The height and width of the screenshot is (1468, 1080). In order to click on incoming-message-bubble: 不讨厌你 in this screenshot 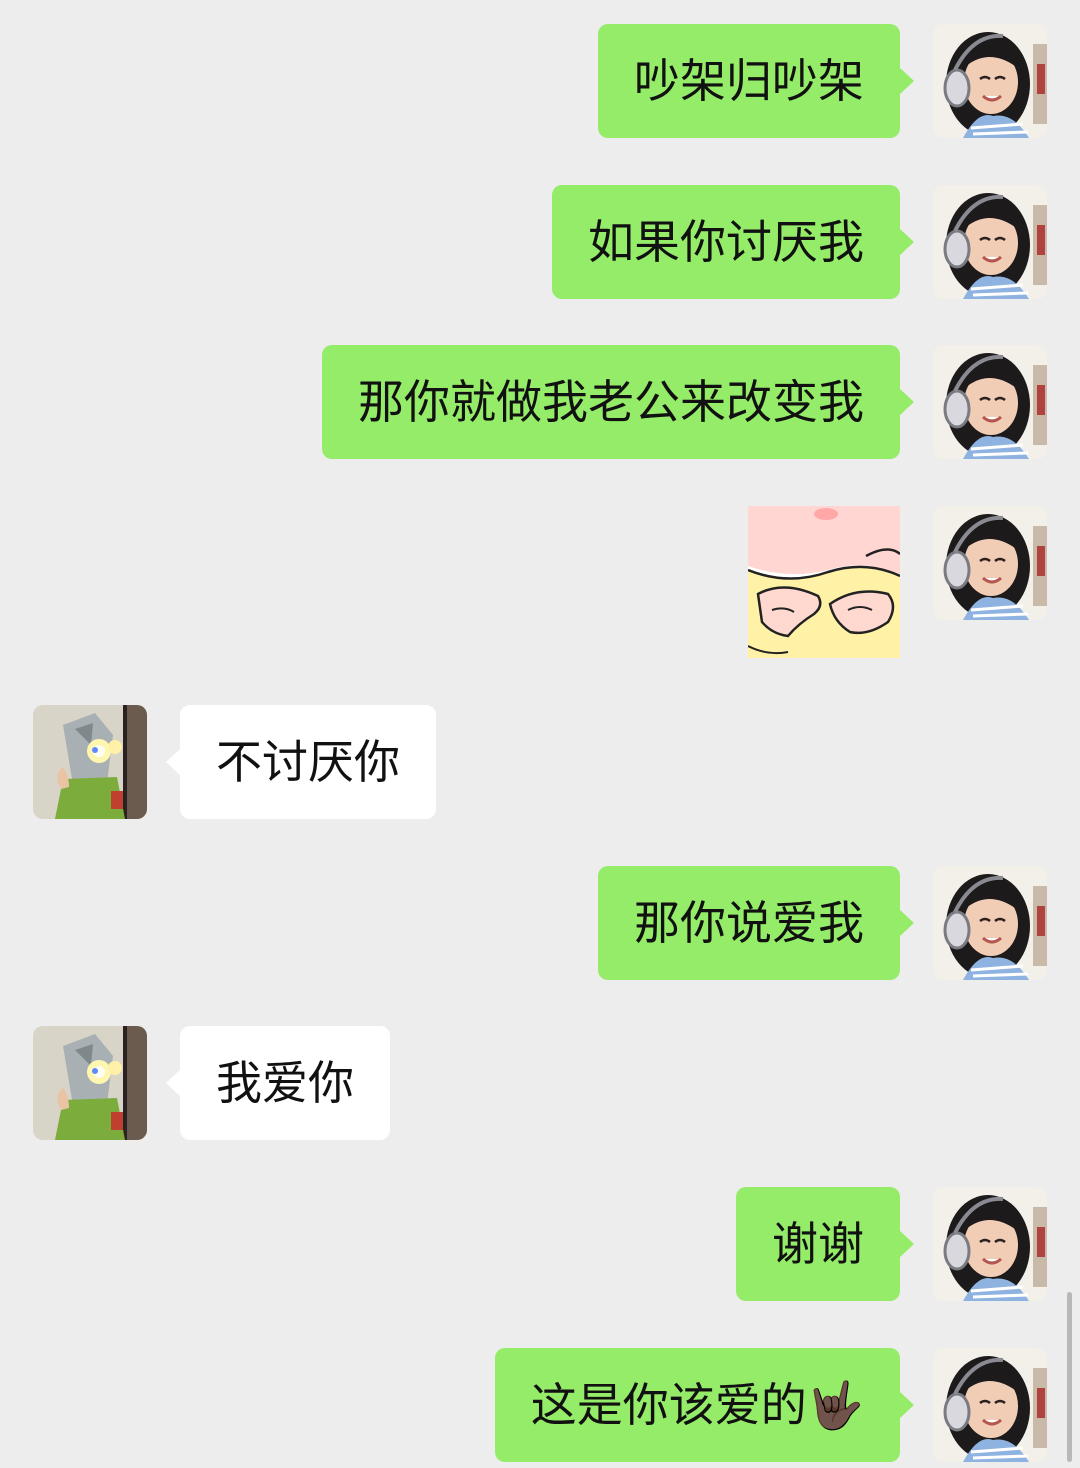, I will do `click(301, 762)`.